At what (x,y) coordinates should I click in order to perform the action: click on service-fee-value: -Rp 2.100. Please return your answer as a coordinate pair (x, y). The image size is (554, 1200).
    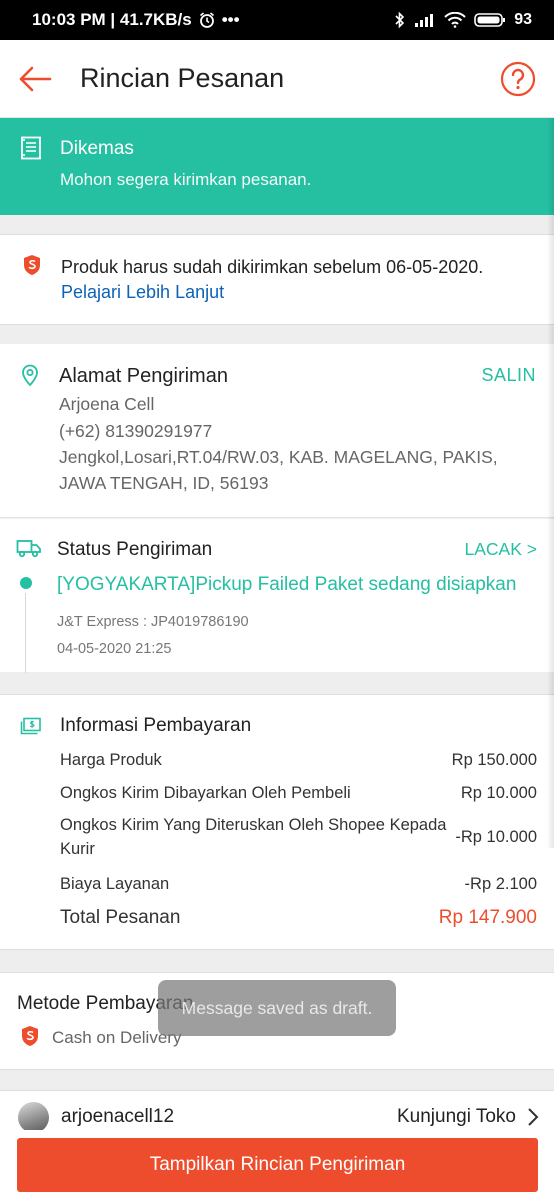
    Looking at the image, I should click on (500, 884).